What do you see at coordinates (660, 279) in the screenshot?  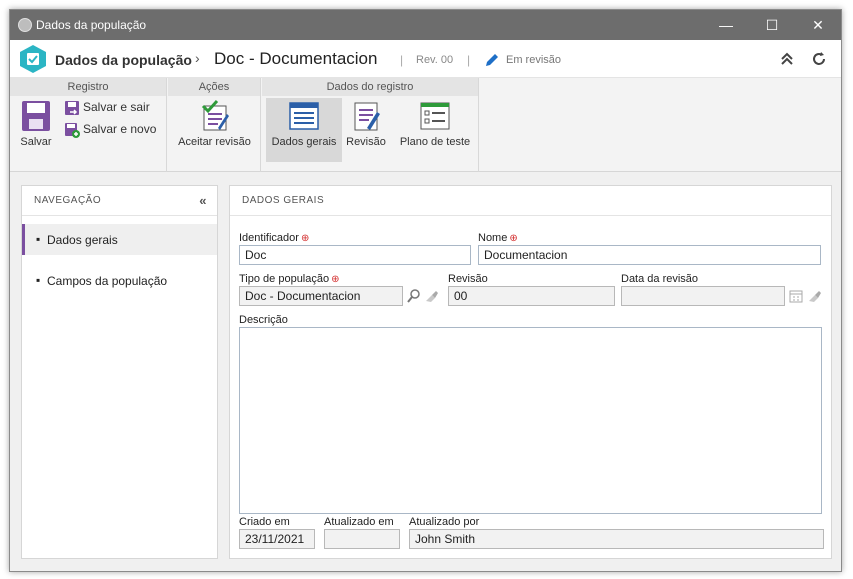 I see `revision-date-label: Data da revisão` at bounding box center [660, 279].